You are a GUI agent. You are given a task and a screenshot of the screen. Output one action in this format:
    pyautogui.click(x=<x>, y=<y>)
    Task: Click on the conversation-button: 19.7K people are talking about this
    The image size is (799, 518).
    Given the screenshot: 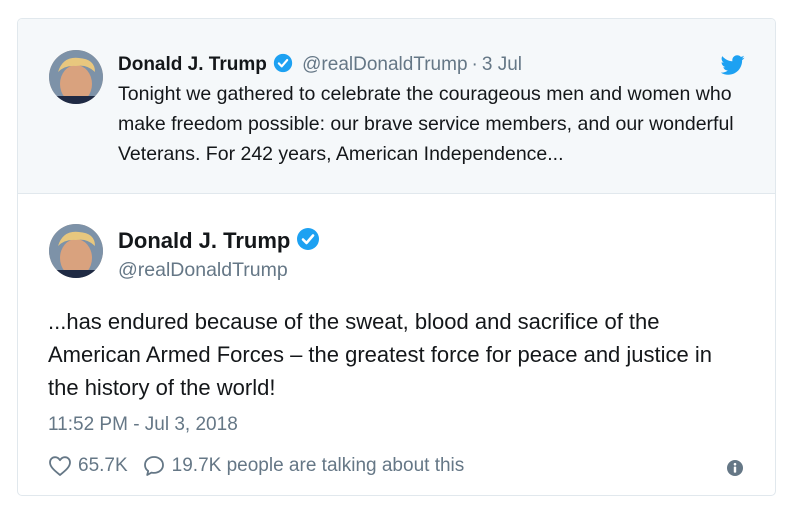 What is the action you would take?
    pyautogui.click(x=303, y=466)
    